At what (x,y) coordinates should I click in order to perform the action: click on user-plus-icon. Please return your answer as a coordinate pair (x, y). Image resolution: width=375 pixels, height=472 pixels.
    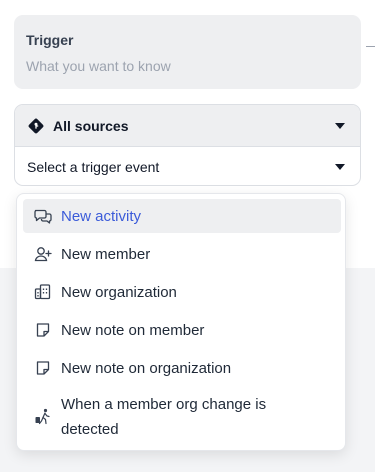
    Looking at the image, I should click on (43, 254).